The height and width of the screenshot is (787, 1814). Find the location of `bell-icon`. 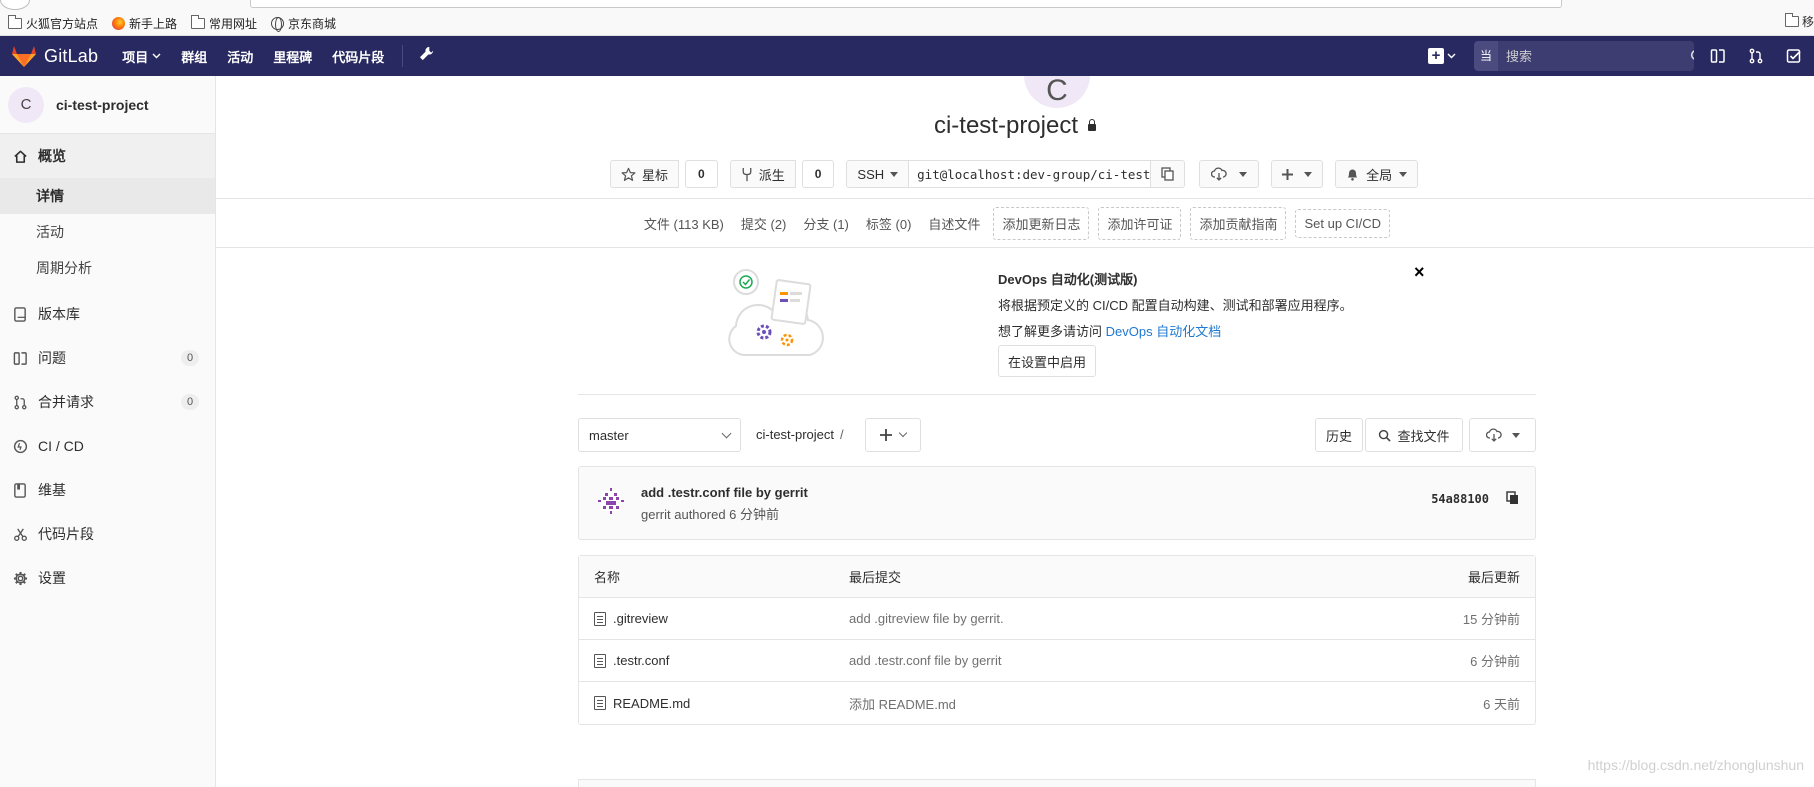

bell-icon is located at coordinates (1353, 175).